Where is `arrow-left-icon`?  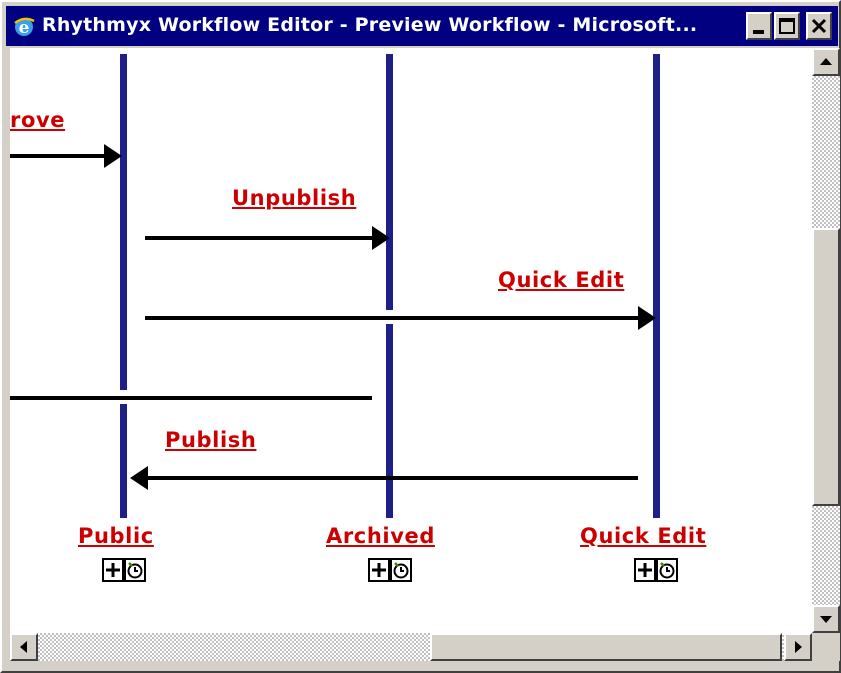
arrow-left-icon is located at coordinates (23, 647).